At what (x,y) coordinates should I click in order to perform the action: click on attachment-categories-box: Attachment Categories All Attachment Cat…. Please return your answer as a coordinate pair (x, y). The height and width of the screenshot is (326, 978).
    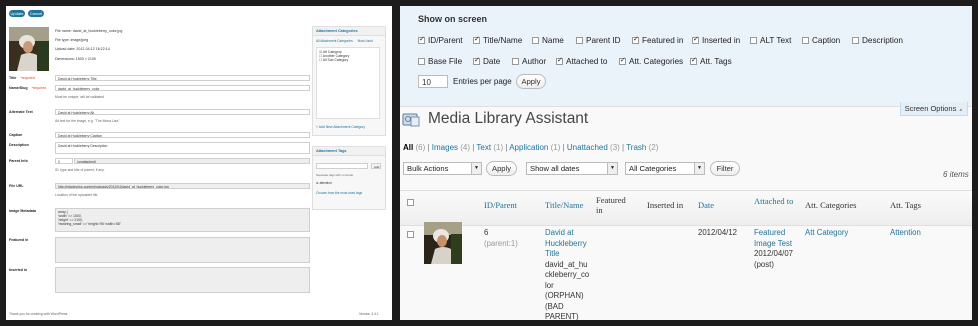
    Looking at the image, I should click on (349, 81).